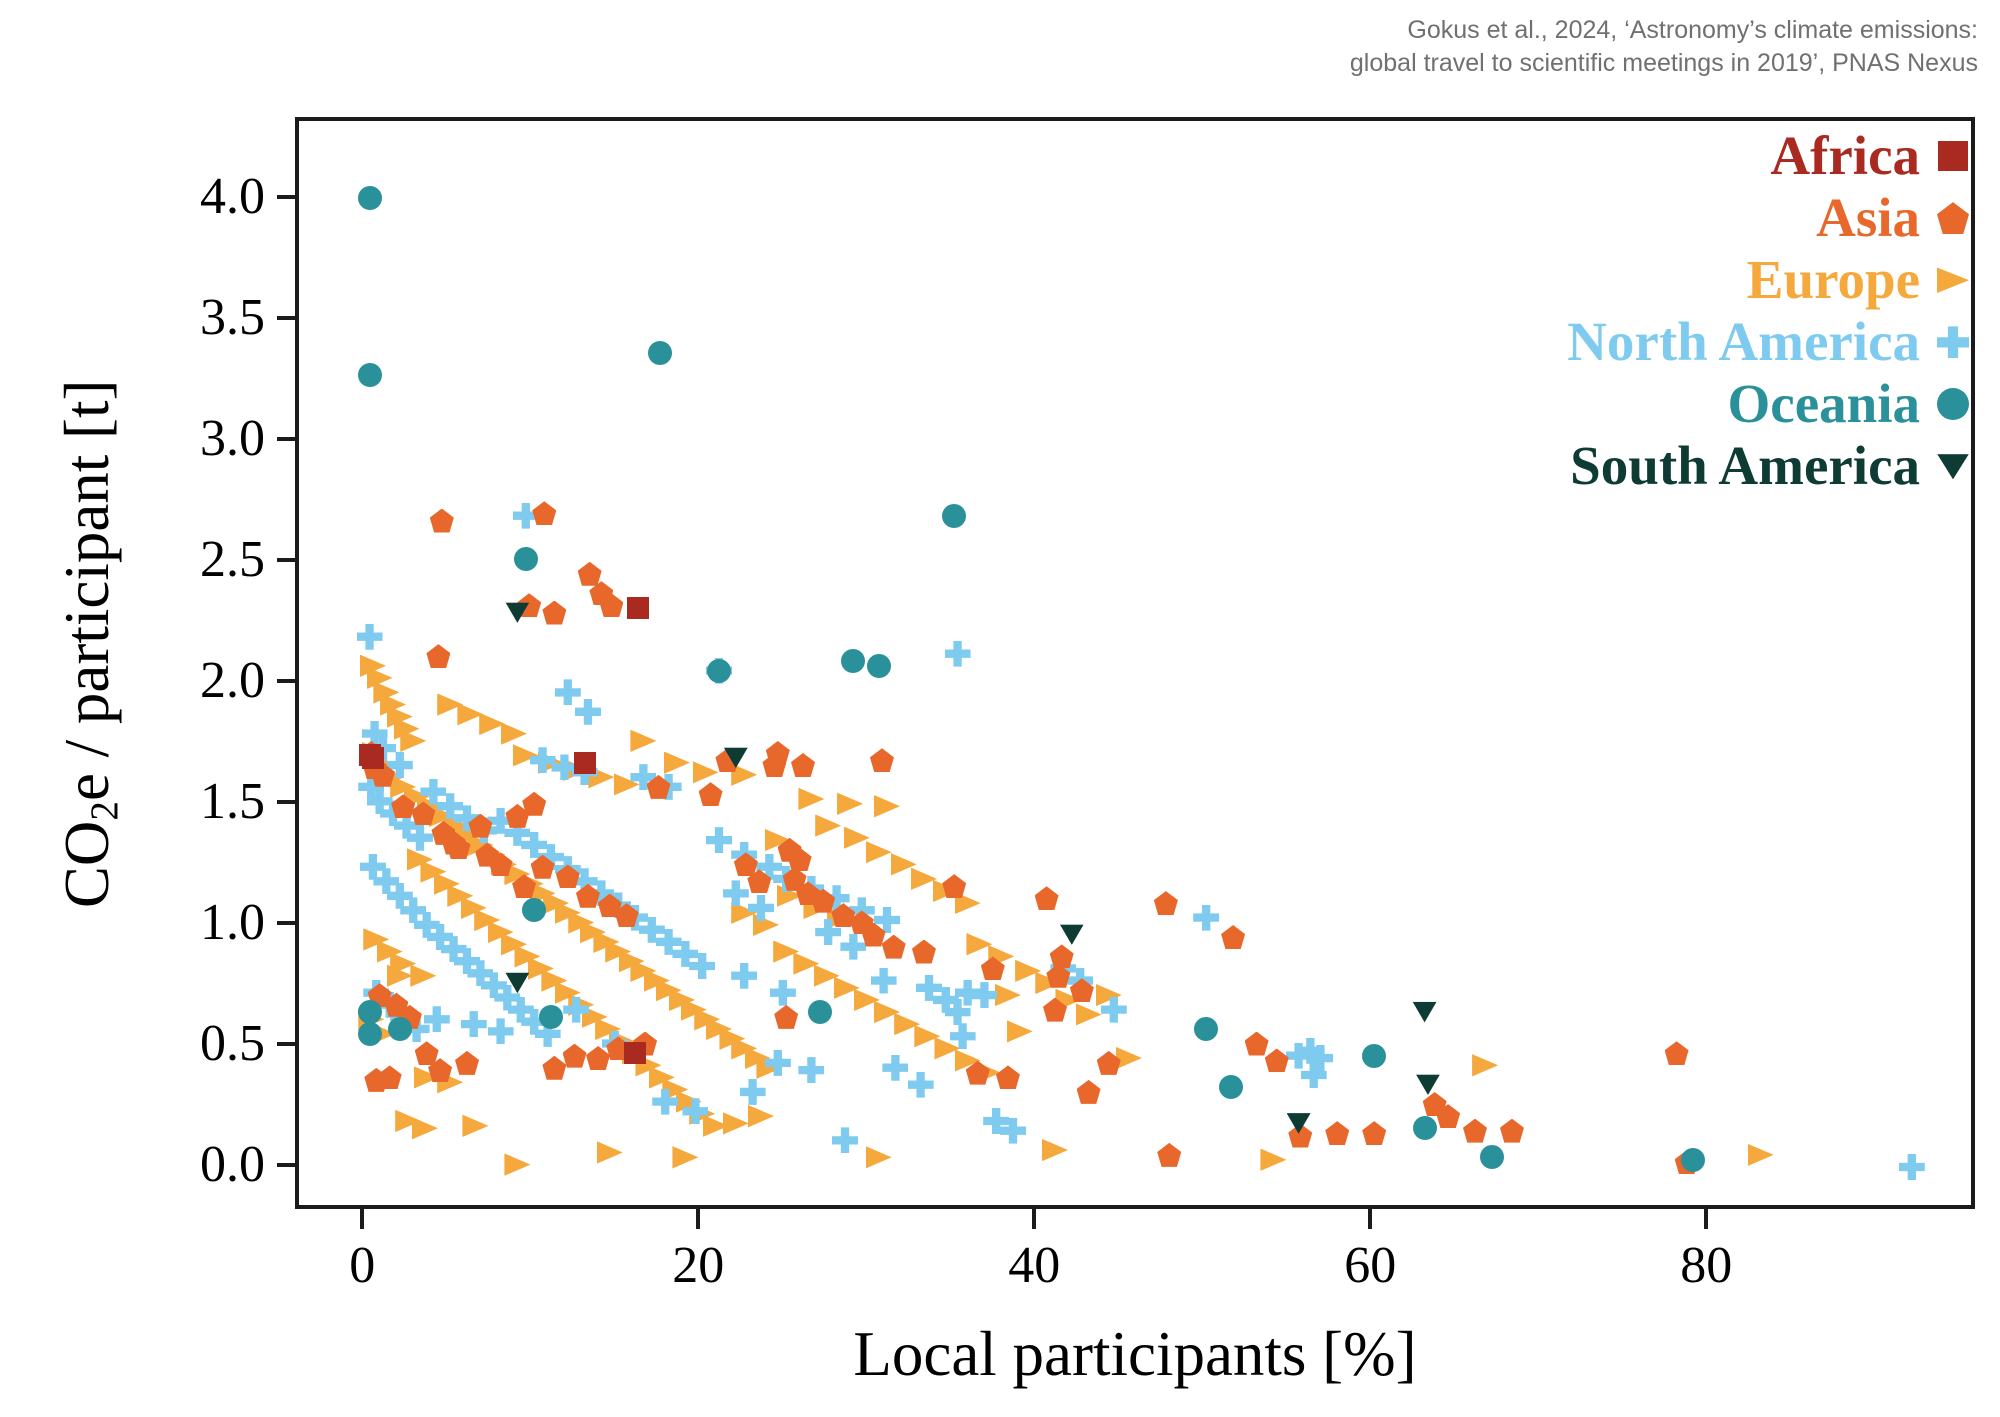 The width and height of the screenshot is (2000, 1417). Describe the element at coordinates (1370, 1219) in the screenshot. I see `x-tick-mark` at that location.